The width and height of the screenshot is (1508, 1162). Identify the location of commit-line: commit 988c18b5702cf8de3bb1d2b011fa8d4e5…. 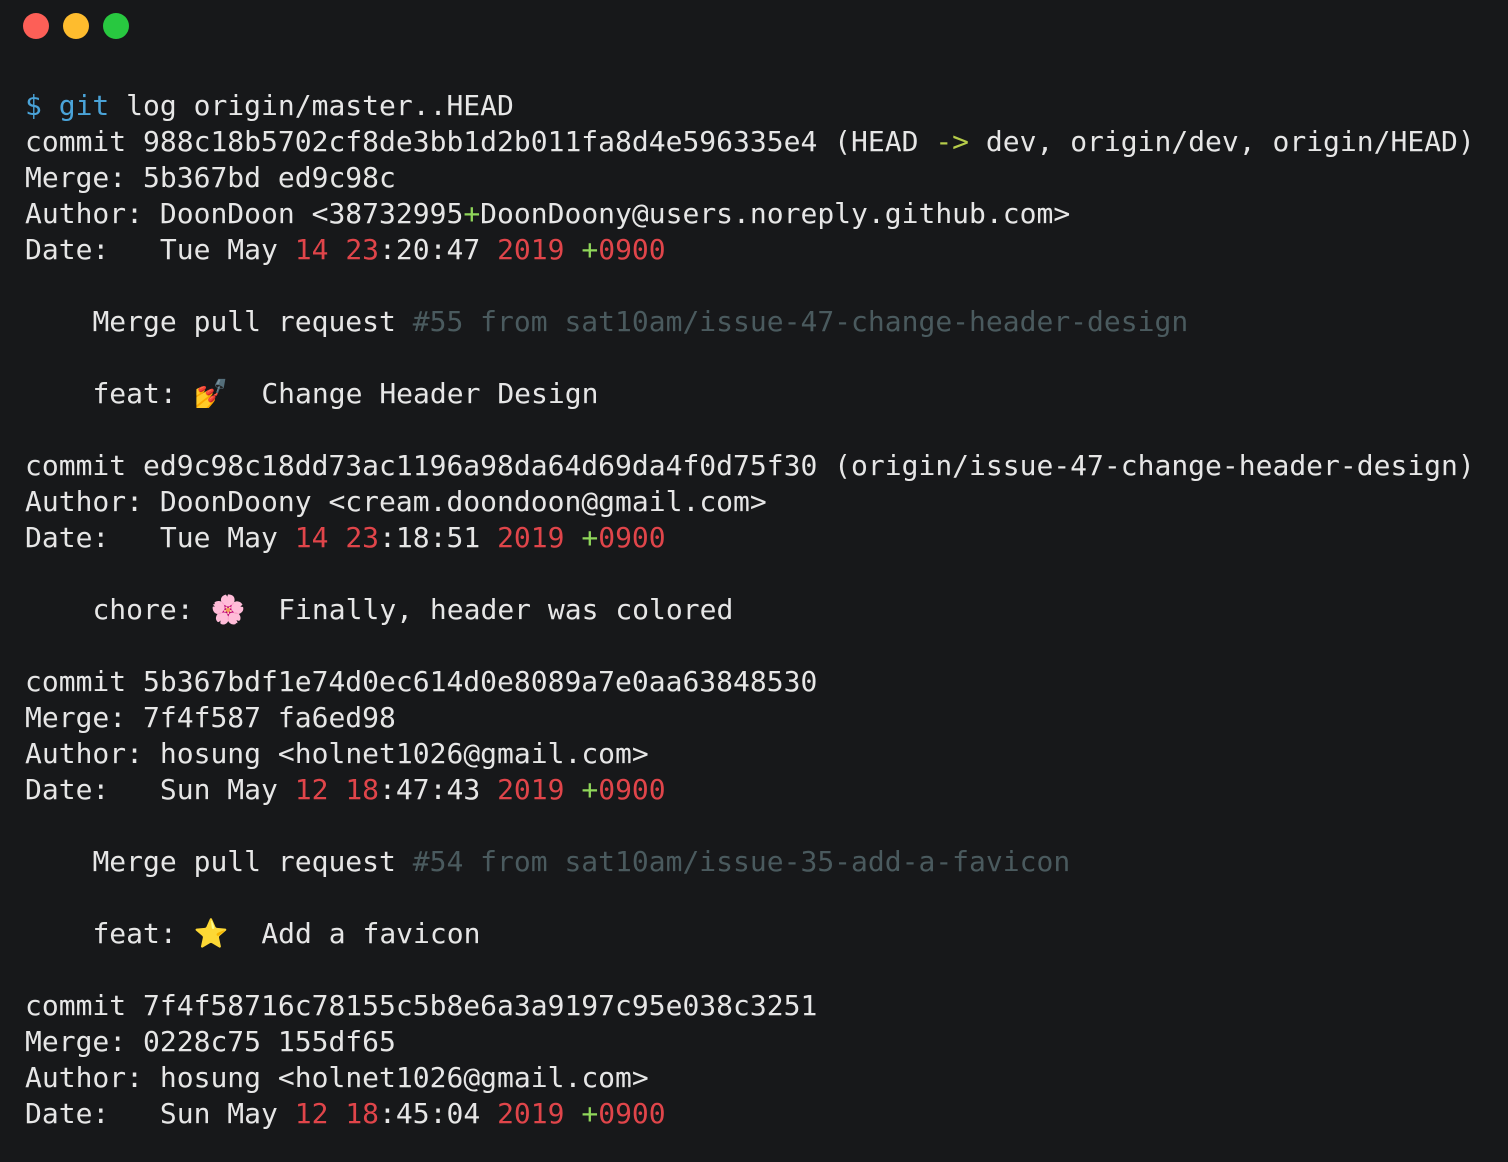
(766, 142).